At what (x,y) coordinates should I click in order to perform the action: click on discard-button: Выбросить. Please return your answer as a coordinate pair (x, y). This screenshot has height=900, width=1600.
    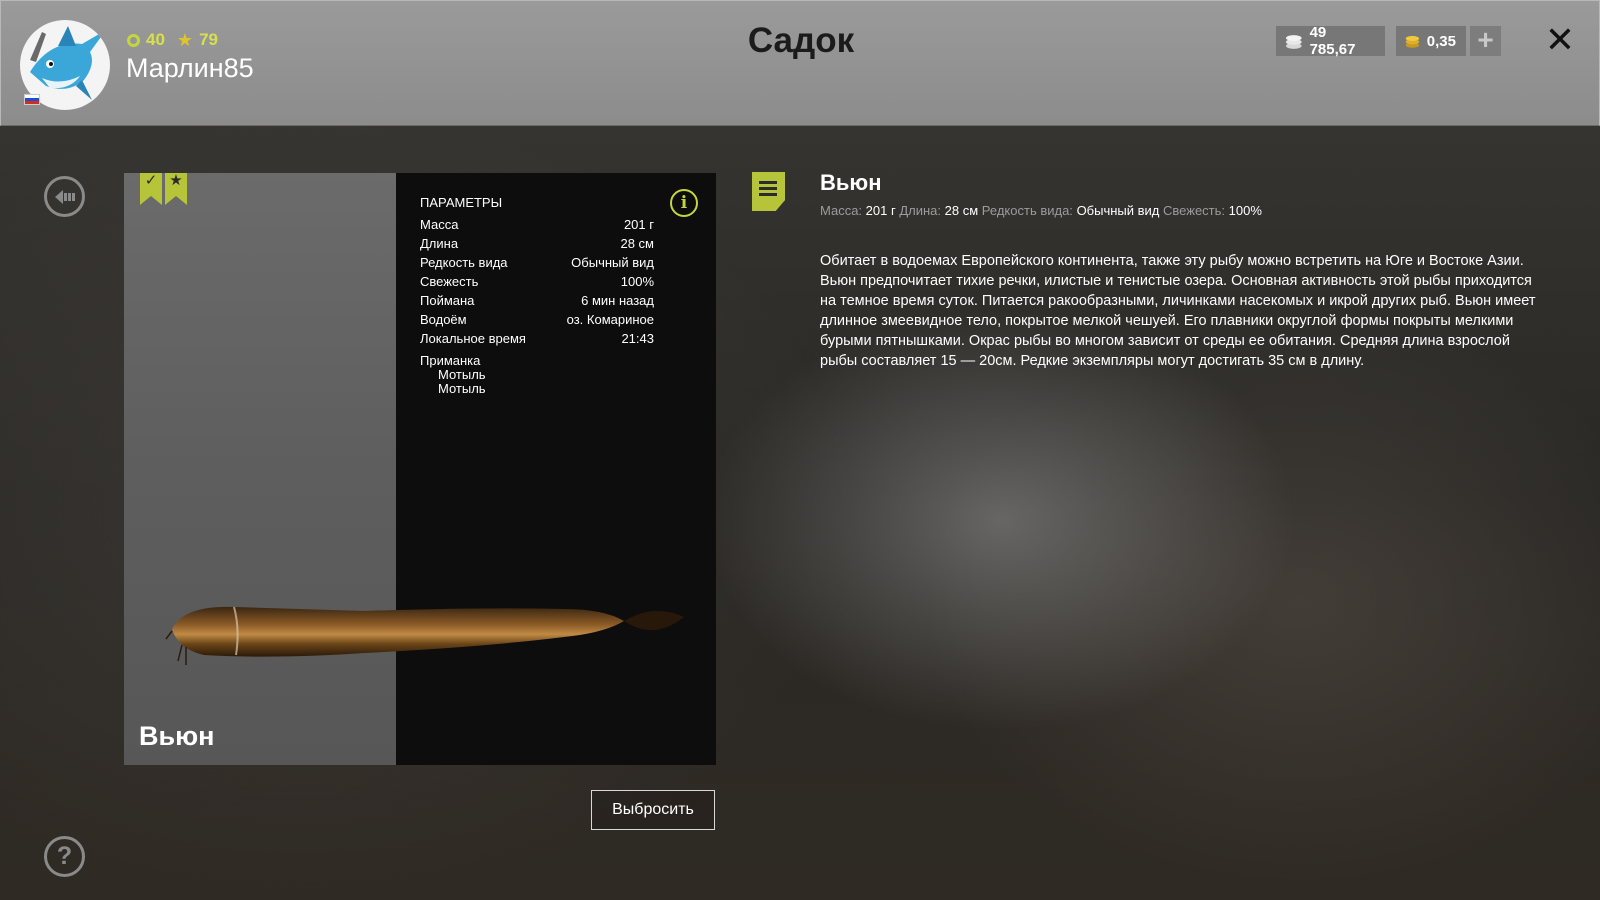
    Looking at the image, I should click on (653, 810).